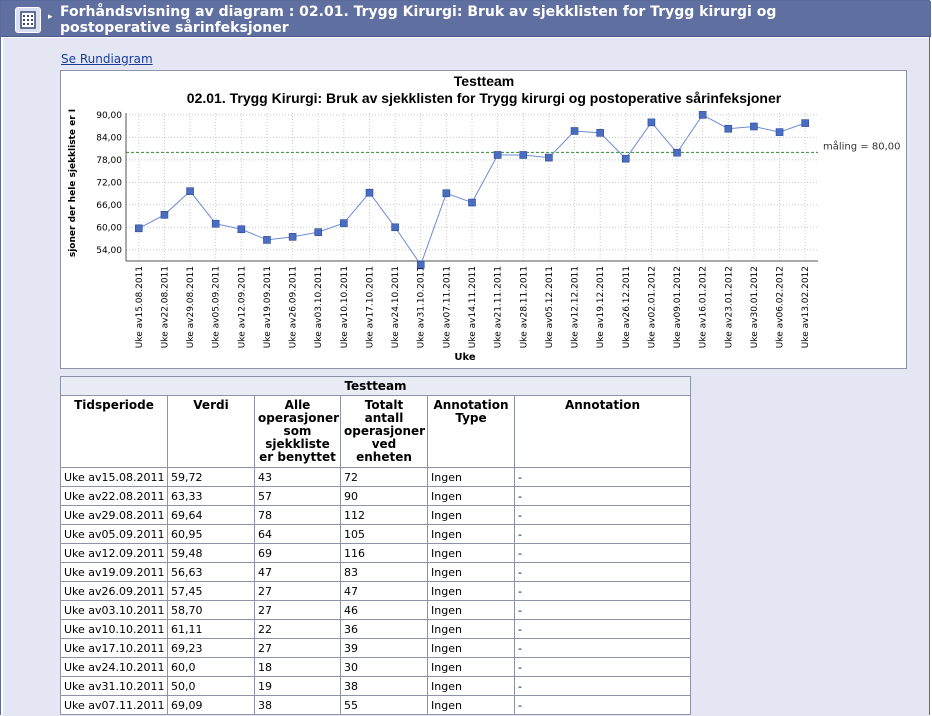 This screenshot has height=716, width=932. What do you see at coordinates (28, 20) in the screenshot?
I see `chart-icon` at bounding box center [28, 20].